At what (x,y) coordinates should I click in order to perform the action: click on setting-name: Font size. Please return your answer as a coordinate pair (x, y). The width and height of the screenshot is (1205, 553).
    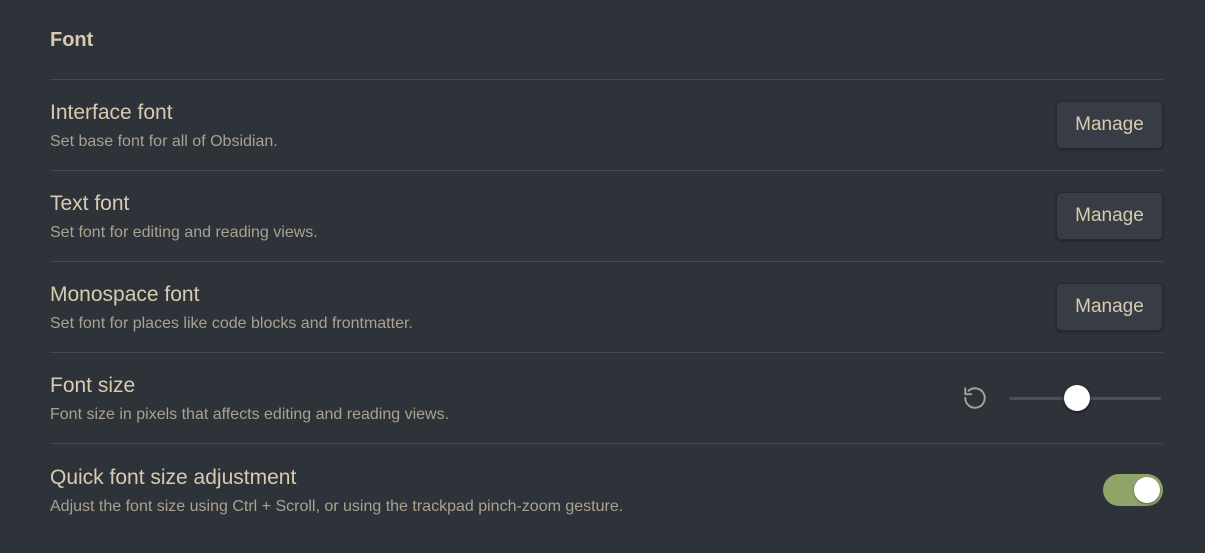
    Looking at the image, I should click on (93, 385).